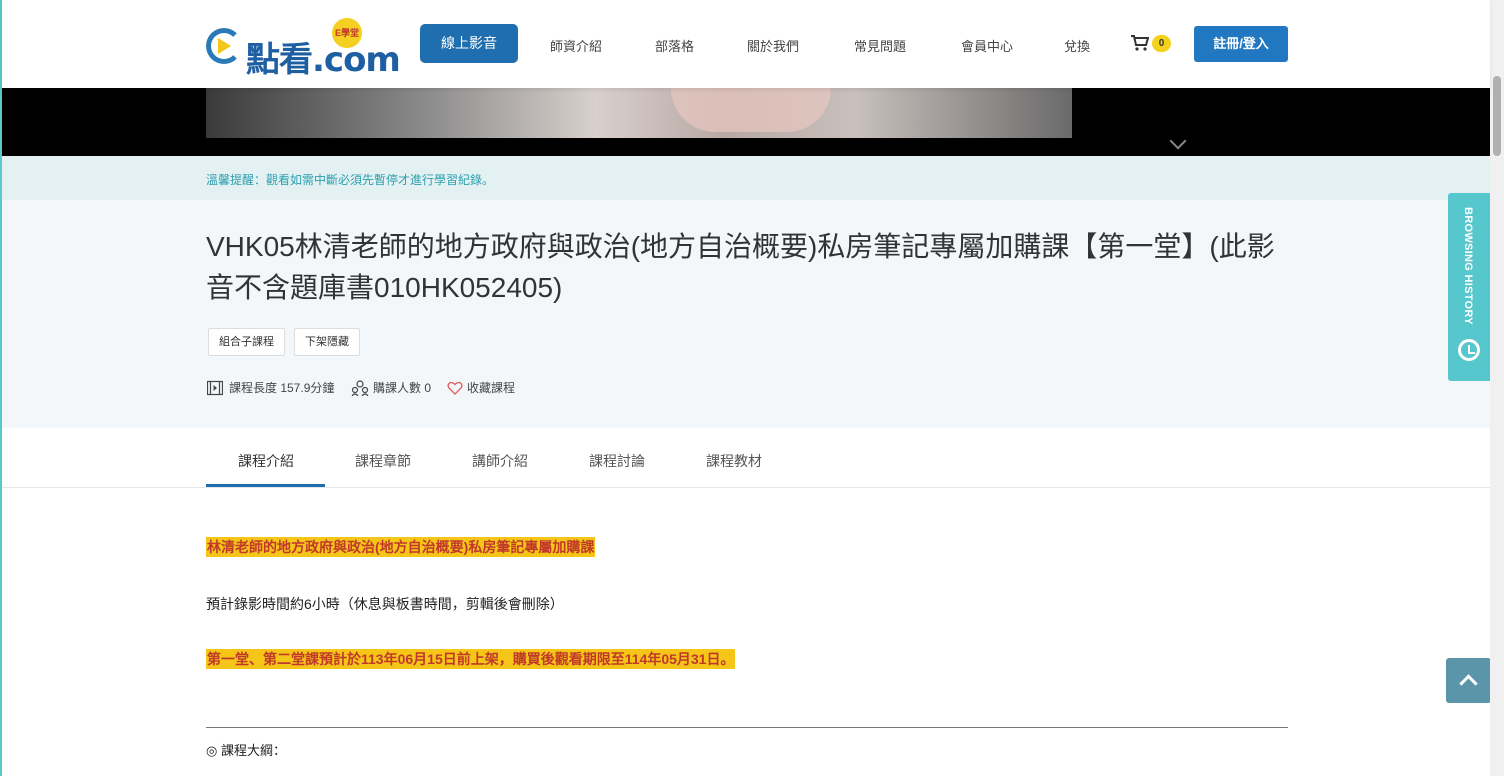 The width and height of the screenshot is (1504, 776). Describe the element at coordinates (246, 342) in the screenshot. I see `tag-combo-subcourse: 組合子課程` at that location.